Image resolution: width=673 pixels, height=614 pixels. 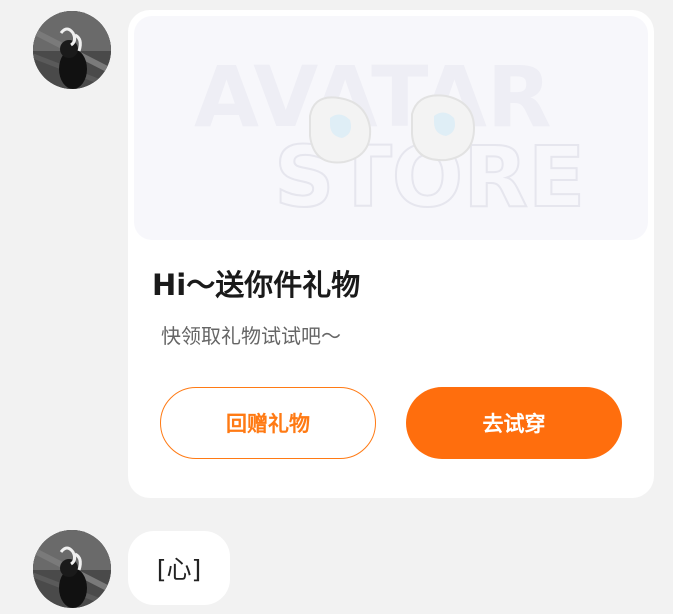 I want to click on earring-right-icon, so click(x=443, y=128).